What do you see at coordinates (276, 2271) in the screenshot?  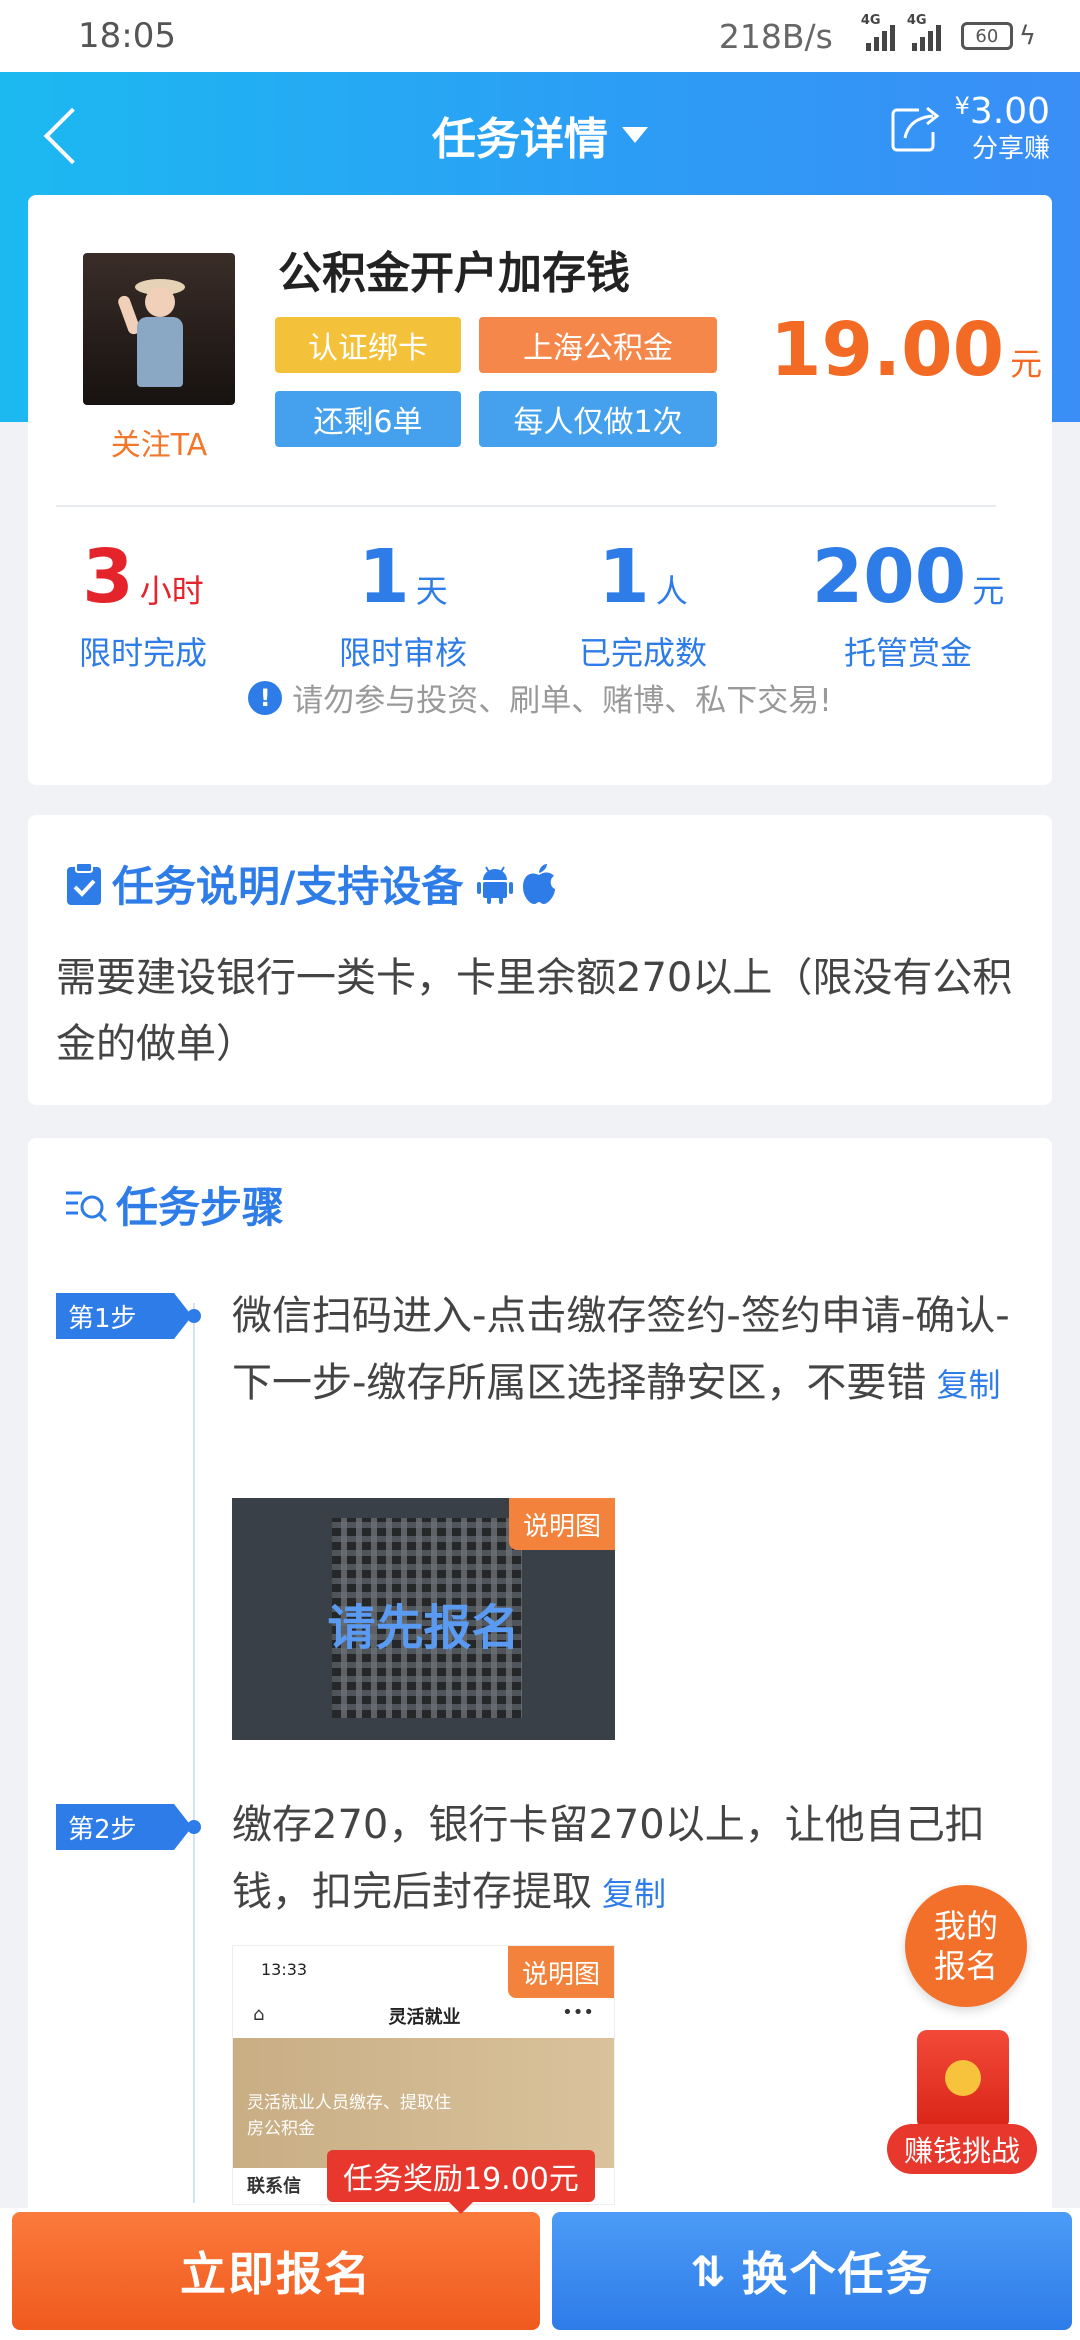 I see `apply-now-button: 立即报名` at bounding box center [276, 2271].